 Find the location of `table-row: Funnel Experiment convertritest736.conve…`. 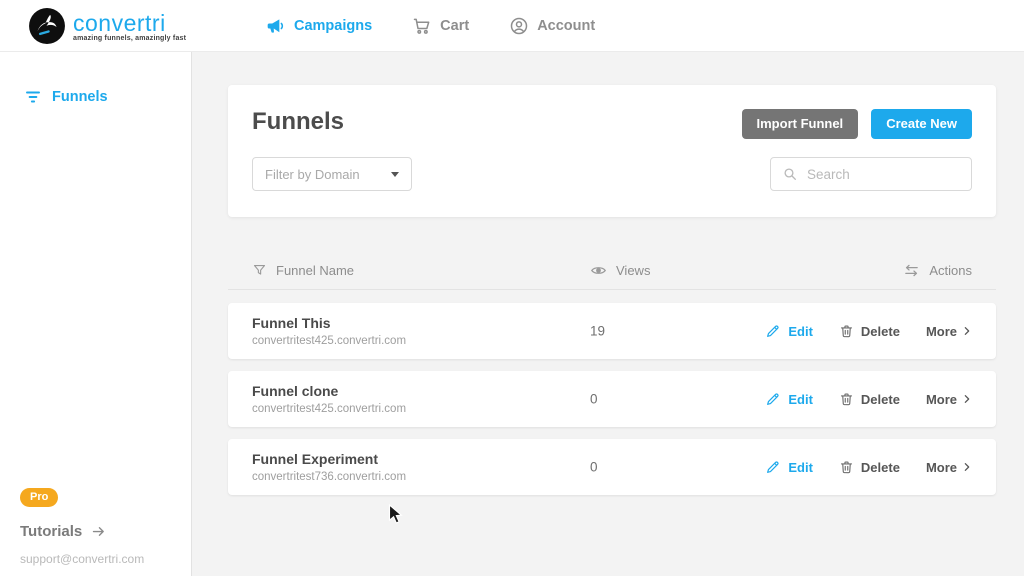

table-row: Funnel Experiment convertritest736.conve… is located at coordinates (612, 467).